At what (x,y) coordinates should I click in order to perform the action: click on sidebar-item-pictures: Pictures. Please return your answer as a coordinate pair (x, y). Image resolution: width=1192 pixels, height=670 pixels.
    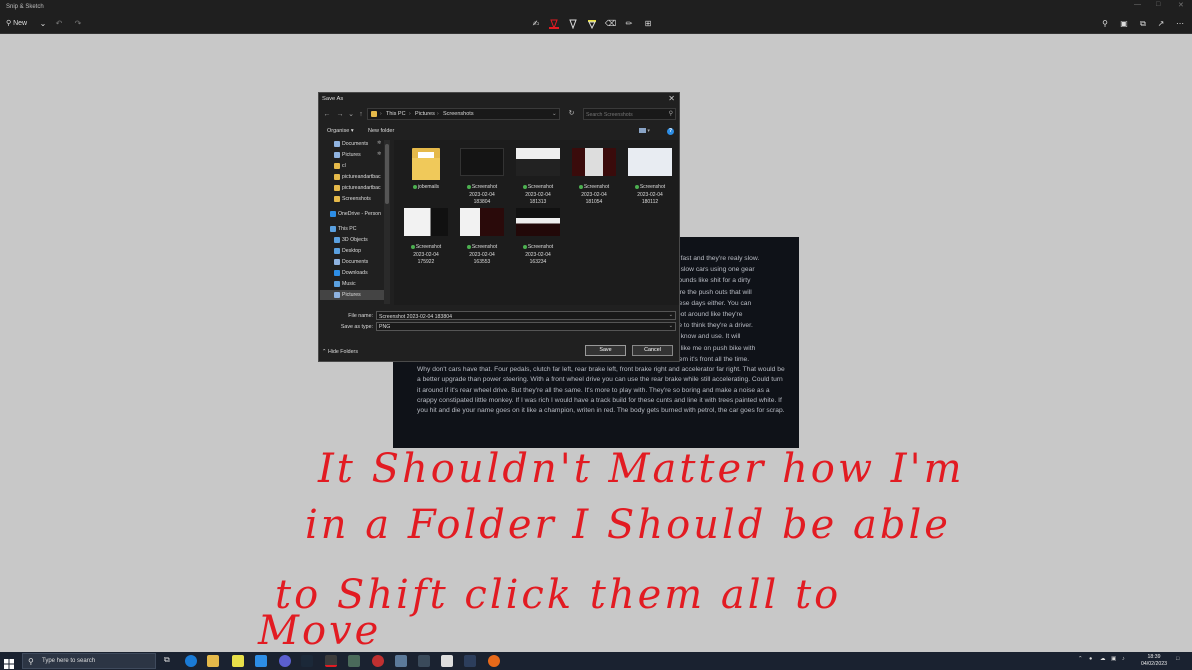
    Looking at the image, I should click on (352, 295).